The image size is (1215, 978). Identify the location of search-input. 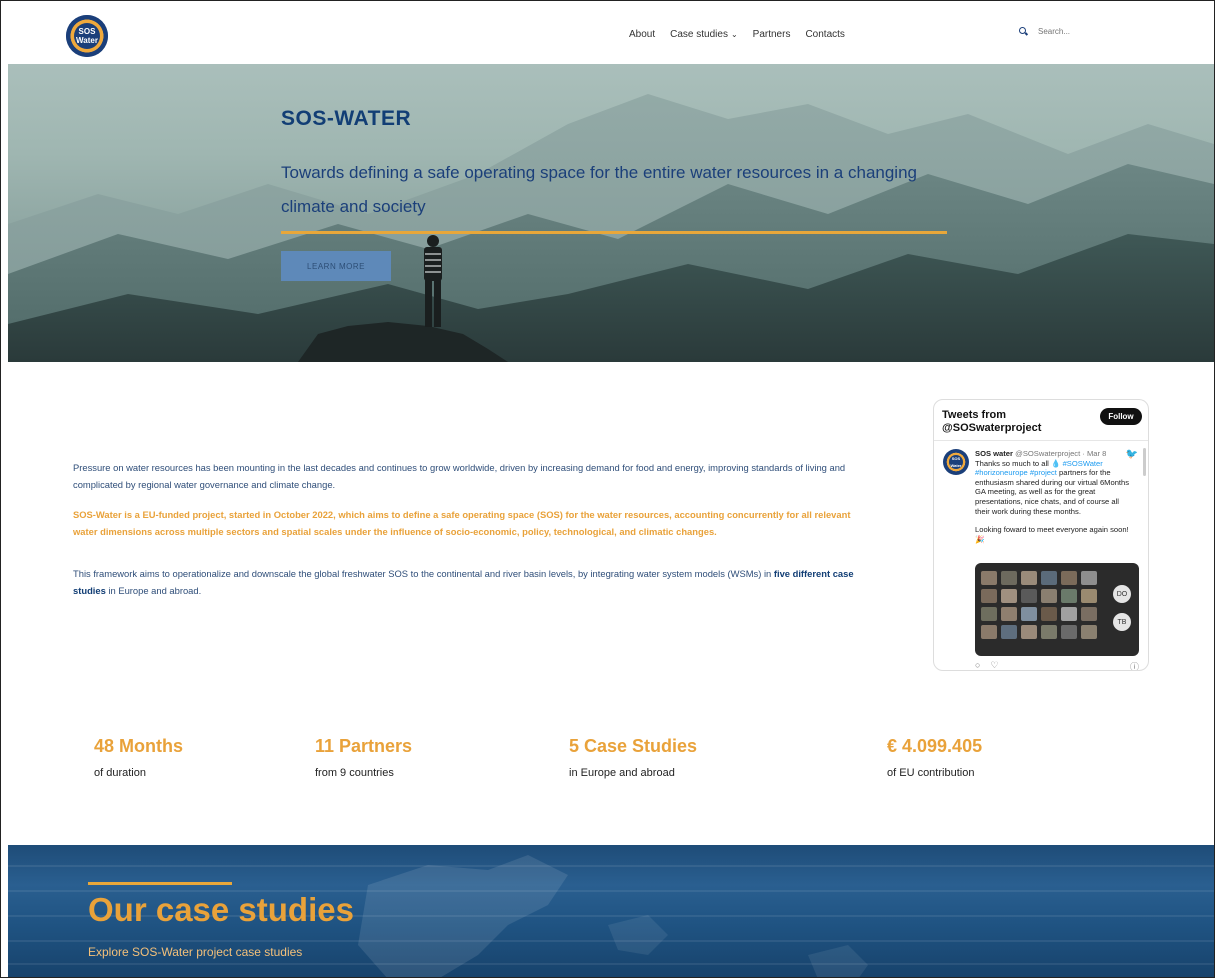
(1098, 31).